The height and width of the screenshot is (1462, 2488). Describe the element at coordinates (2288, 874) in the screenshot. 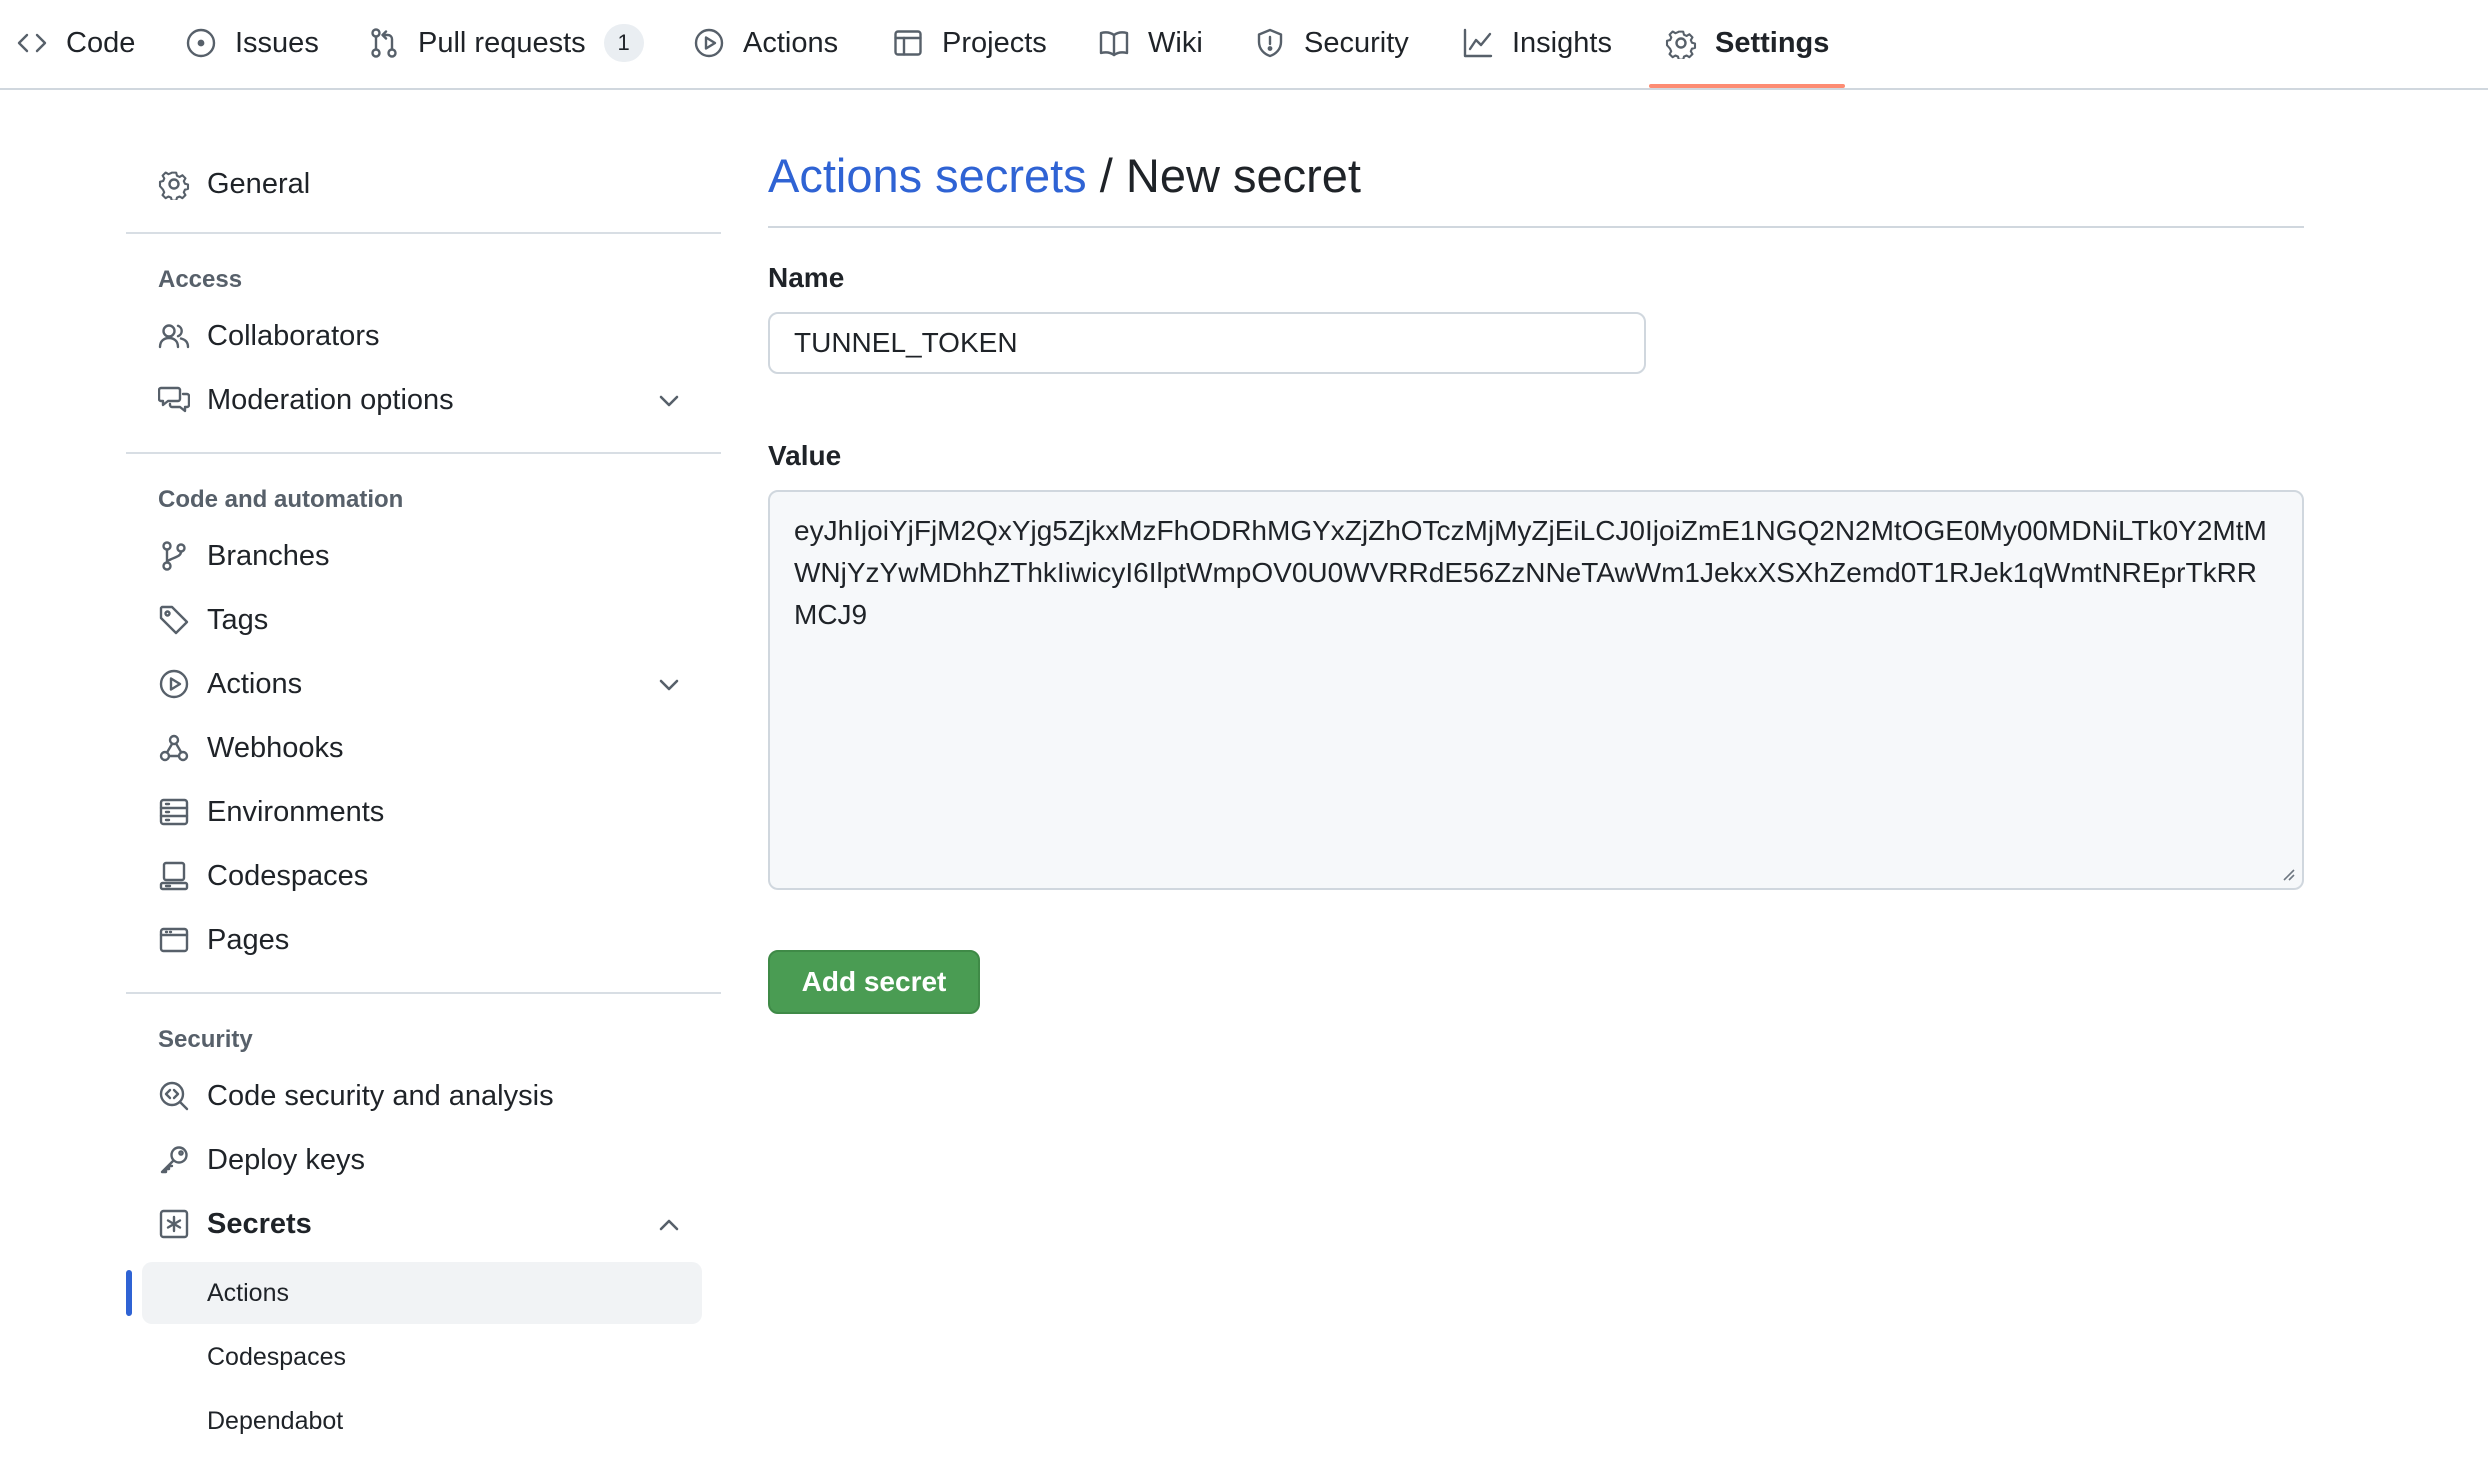

I see `resize-grip-icon` at that location.